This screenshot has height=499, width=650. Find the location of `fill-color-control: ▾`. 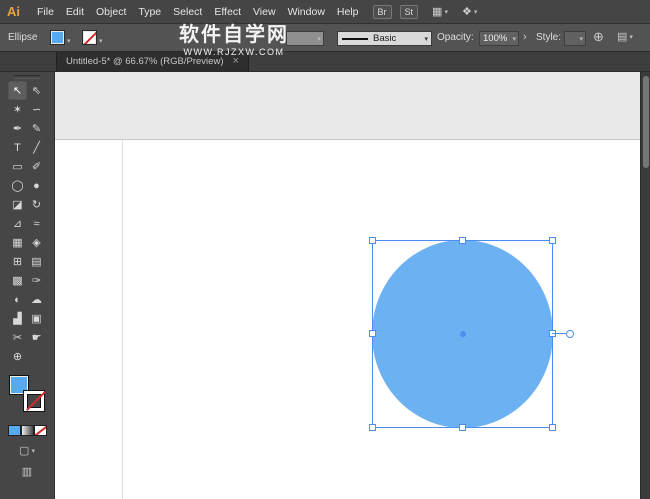

fill-color-control: ▾ is located at coordinates (60, 37).